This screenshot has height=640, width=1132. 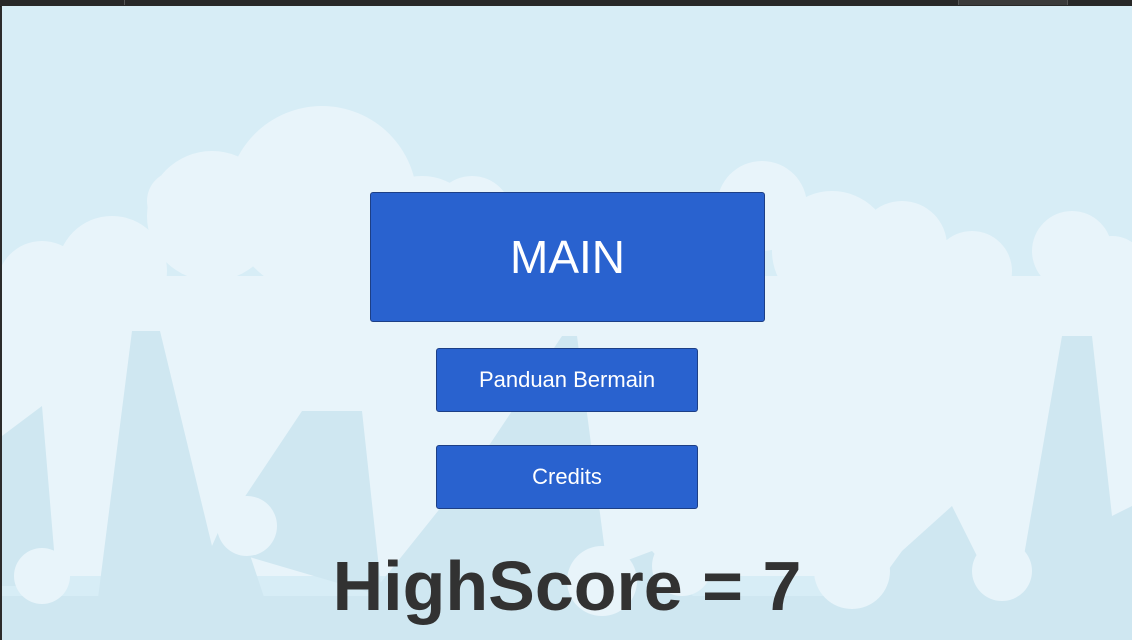 I want to click on play-button-label: MAIN, so click(x=567, y=257).